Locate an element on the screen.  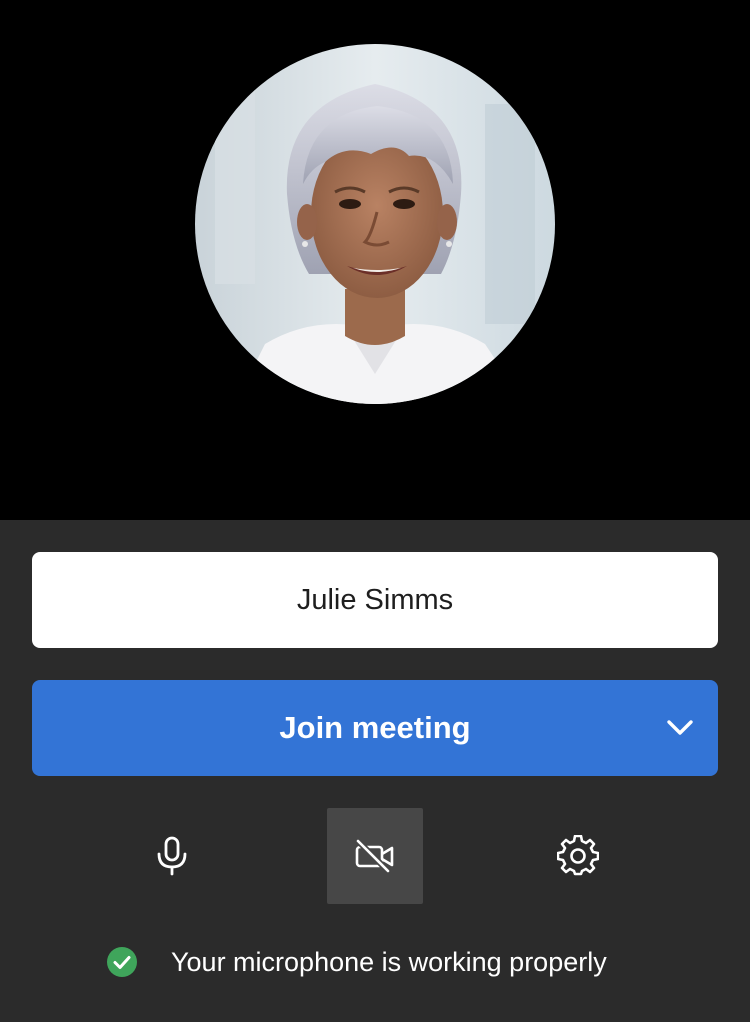
join-meeting-label: Join meeting is located at coordinates (375, 727).